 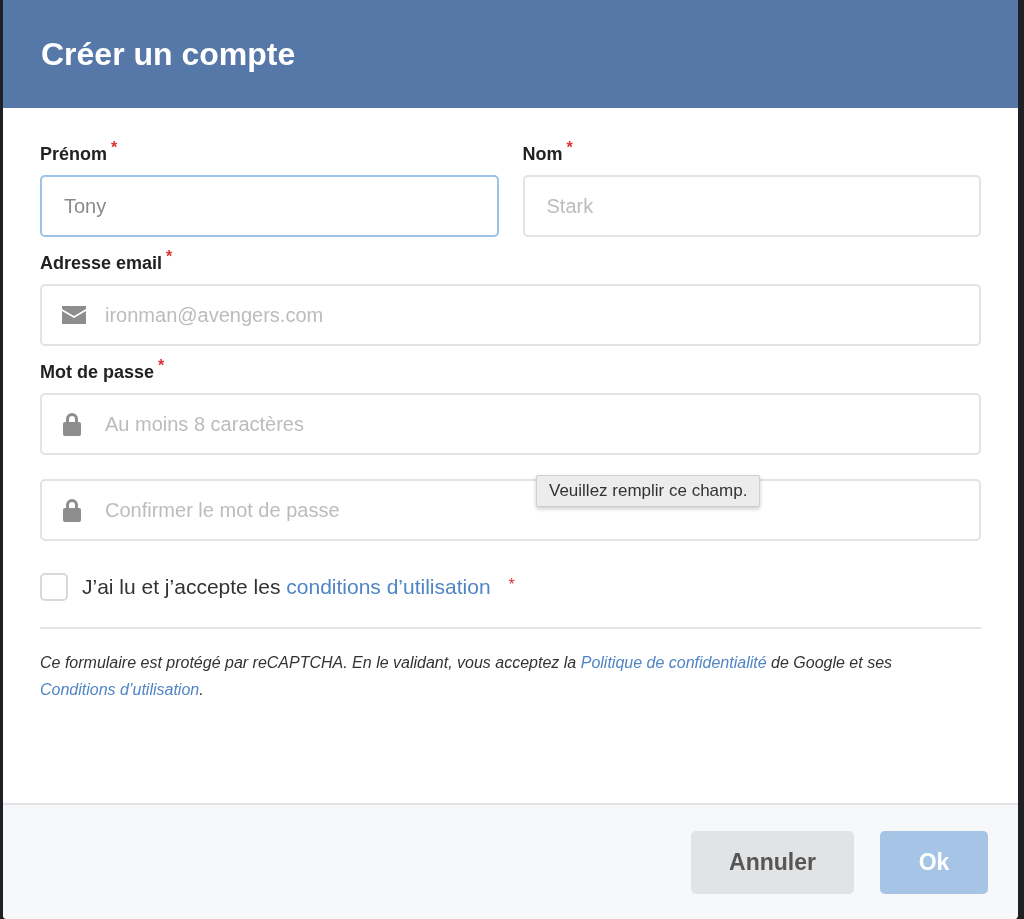 What do you see at coordinates (269, 206) in the screenshot?
I see `text-field: Tony` at bounding box center [269, 206].